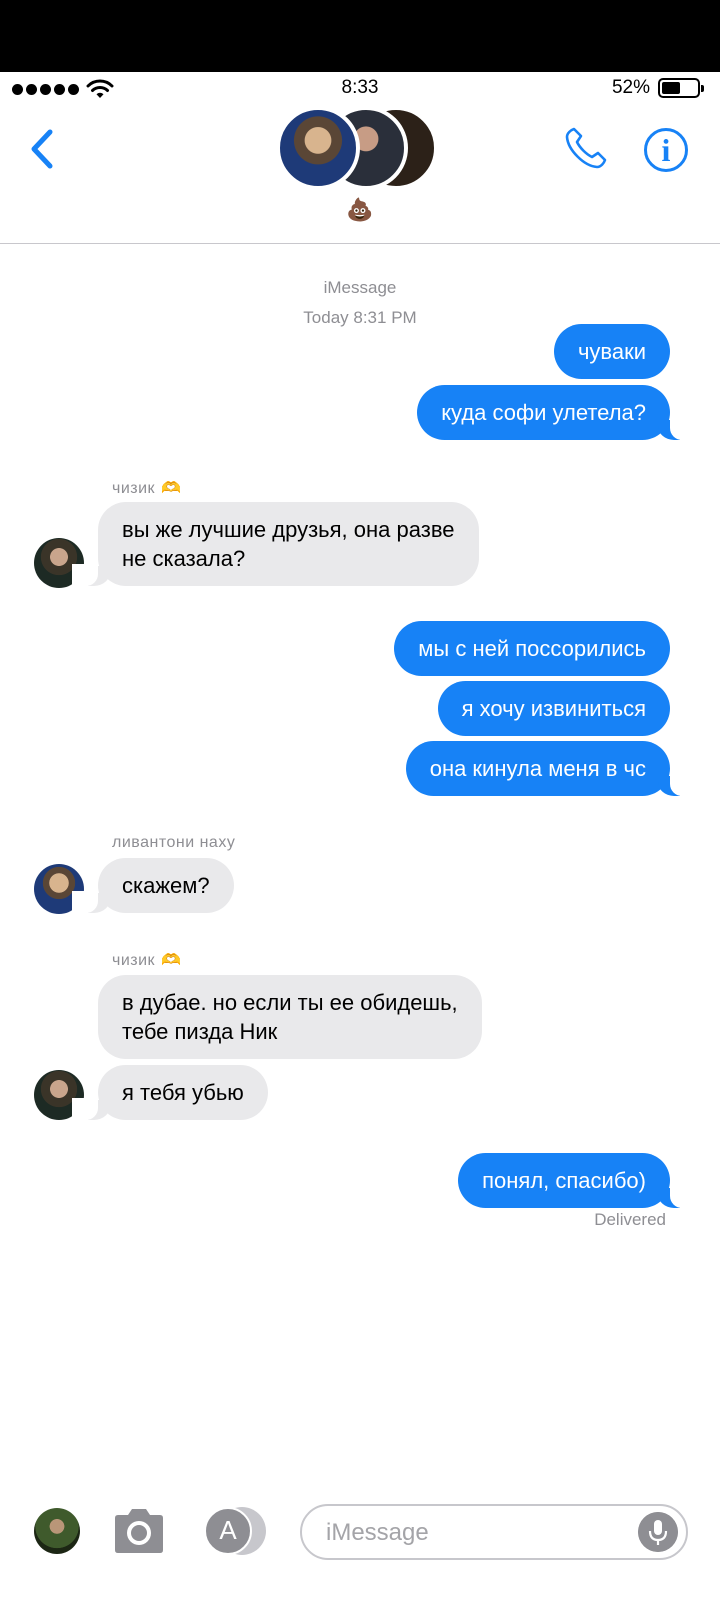  What do you see at coordinates (532, 648) in the screenshot?
I see `message-bubble-outgoing: мы с ней поссорились` at bounding box center [532, 648].